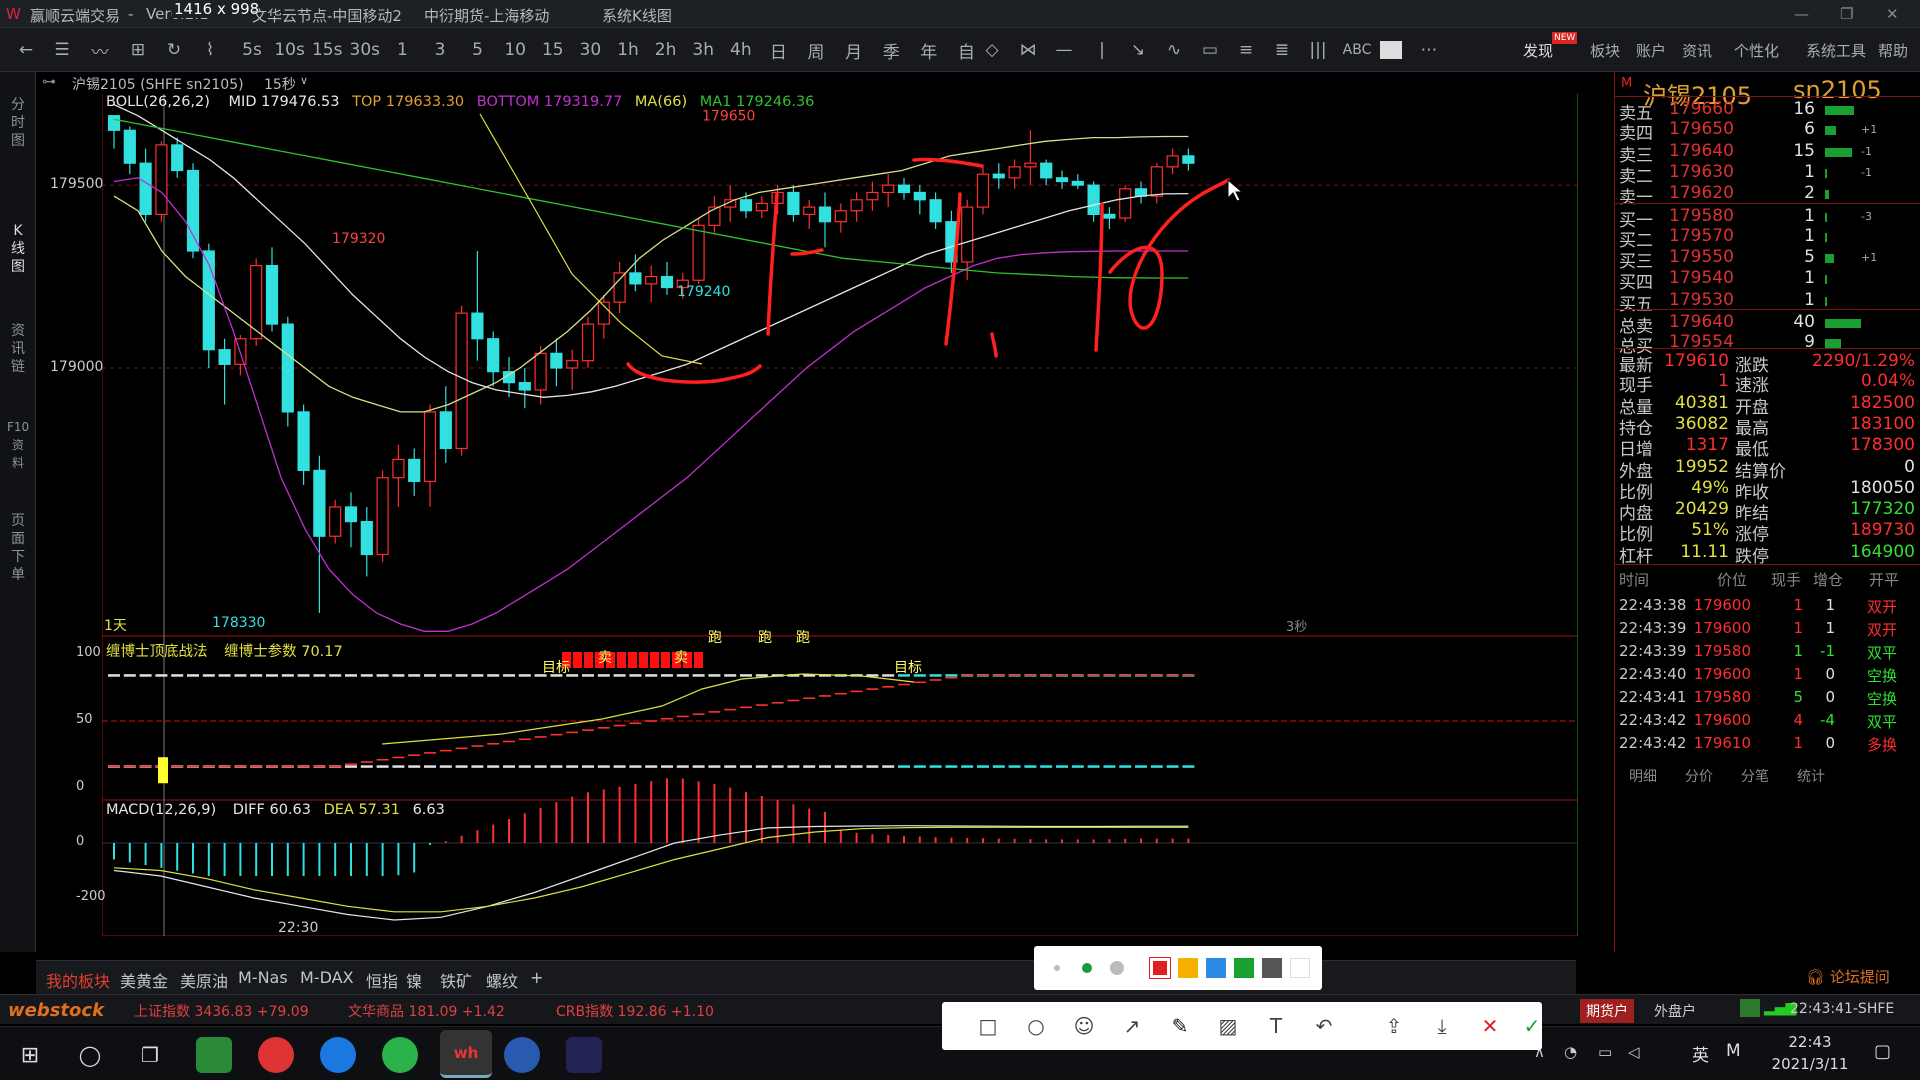  I want to click on close-icon: ✕, so click(1892, 14).